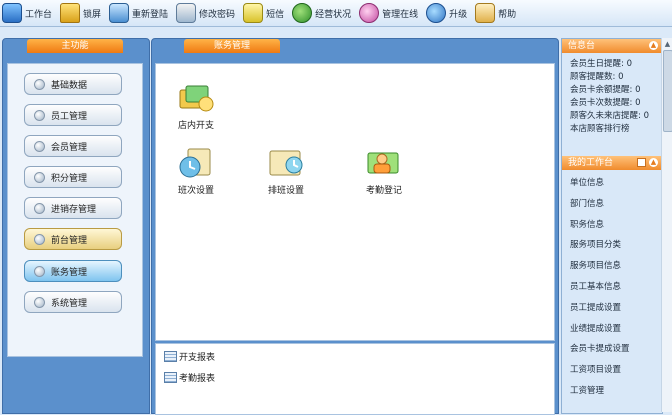  Describe the element at coordinates (612, 183) in the screenshot. I see `work-item: 单位信息` at that location.